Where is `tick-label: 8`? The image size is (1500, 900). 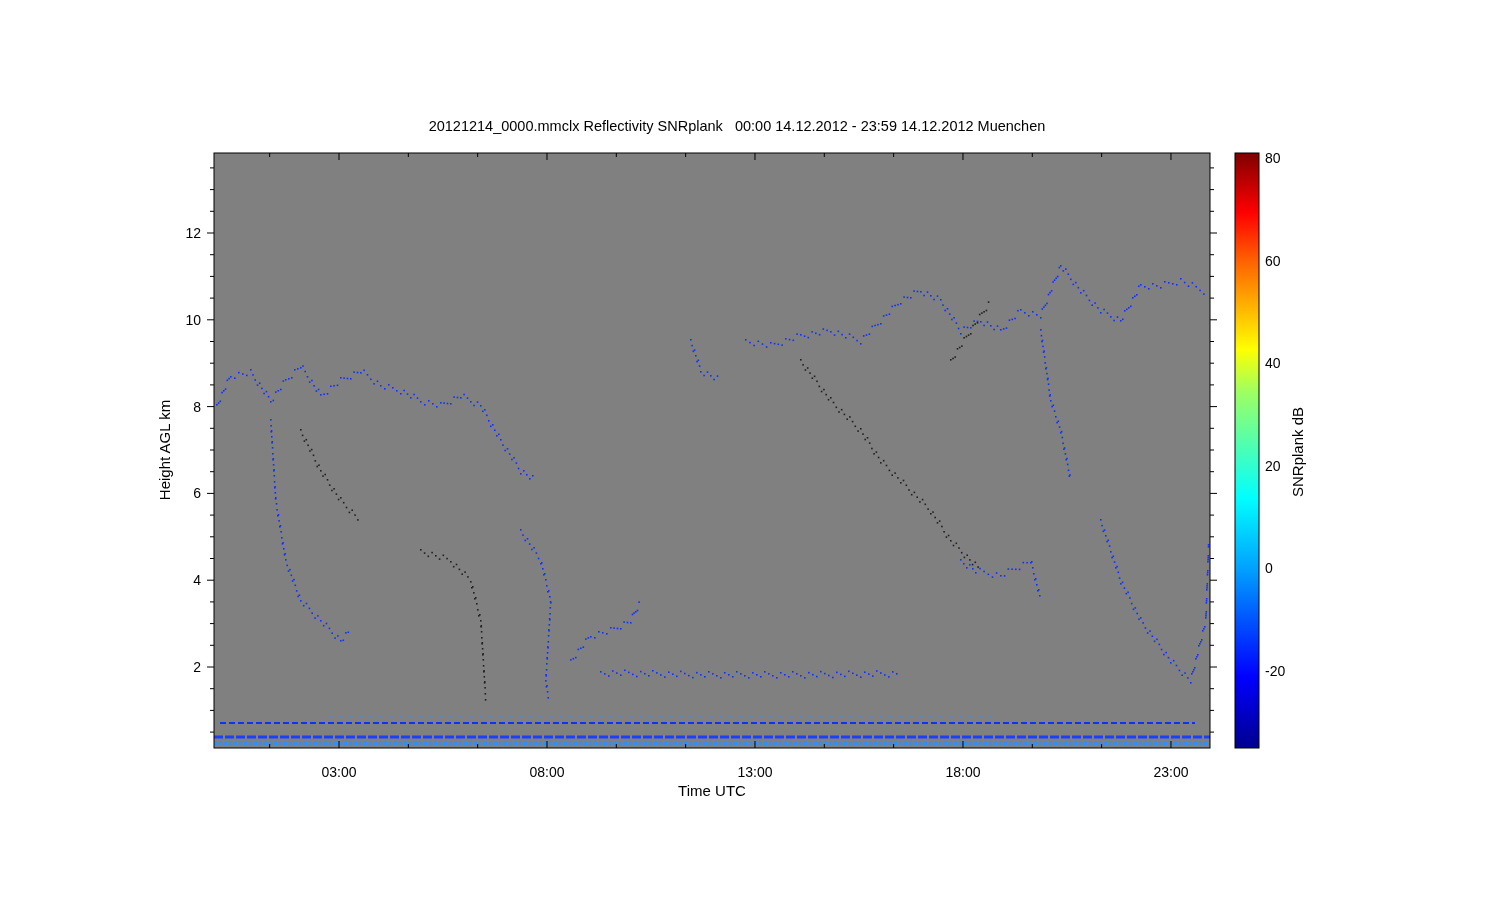 tick-label: 8 is located at coordinates (197, 406).